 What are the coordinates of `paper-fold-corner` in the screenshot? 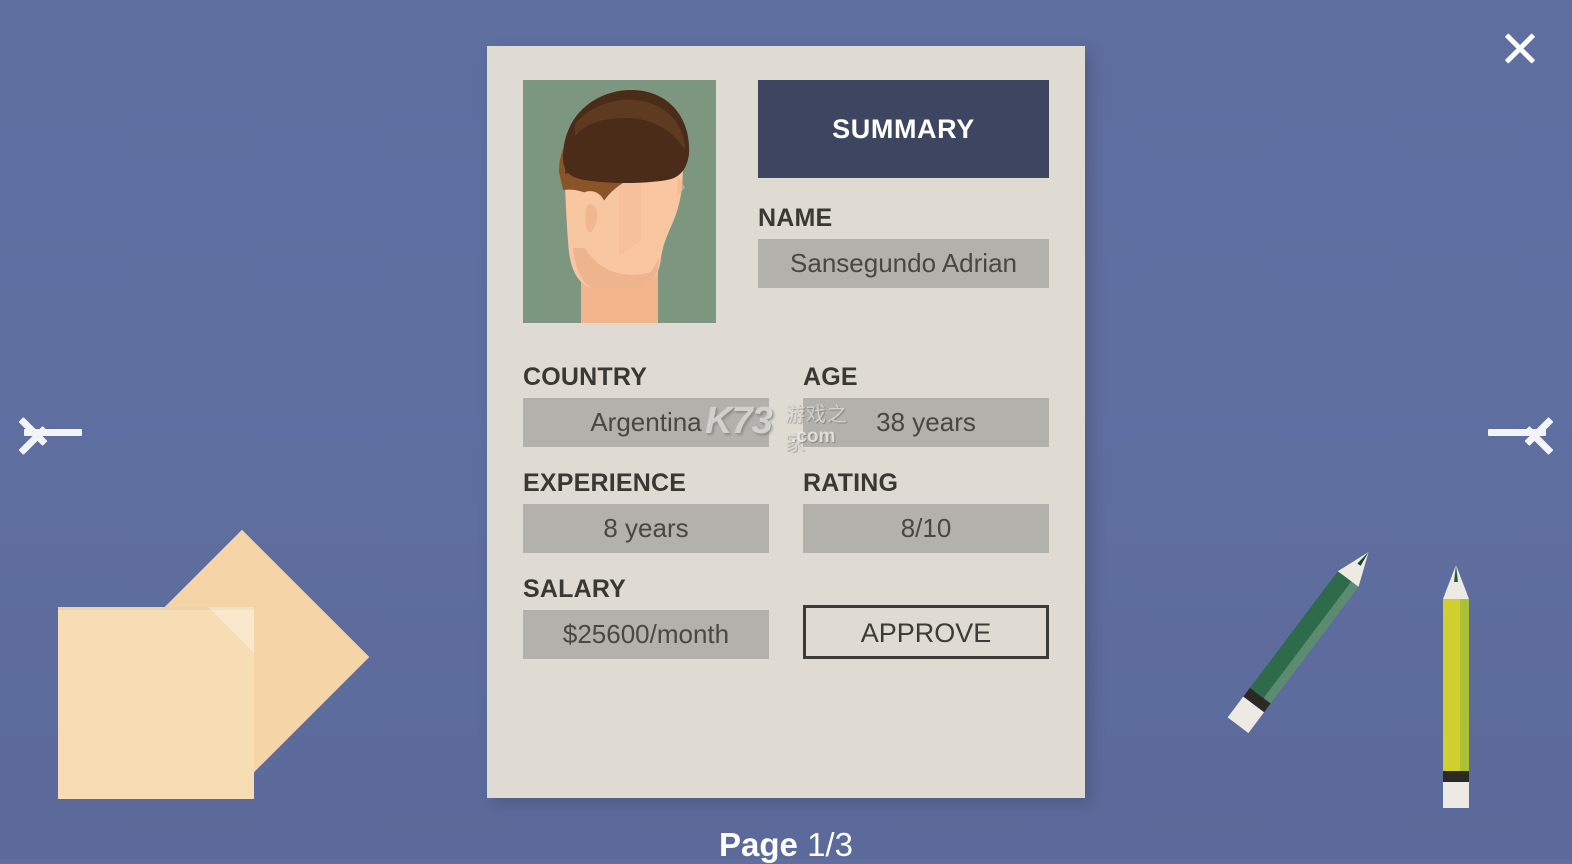 It's located at (231, 630).